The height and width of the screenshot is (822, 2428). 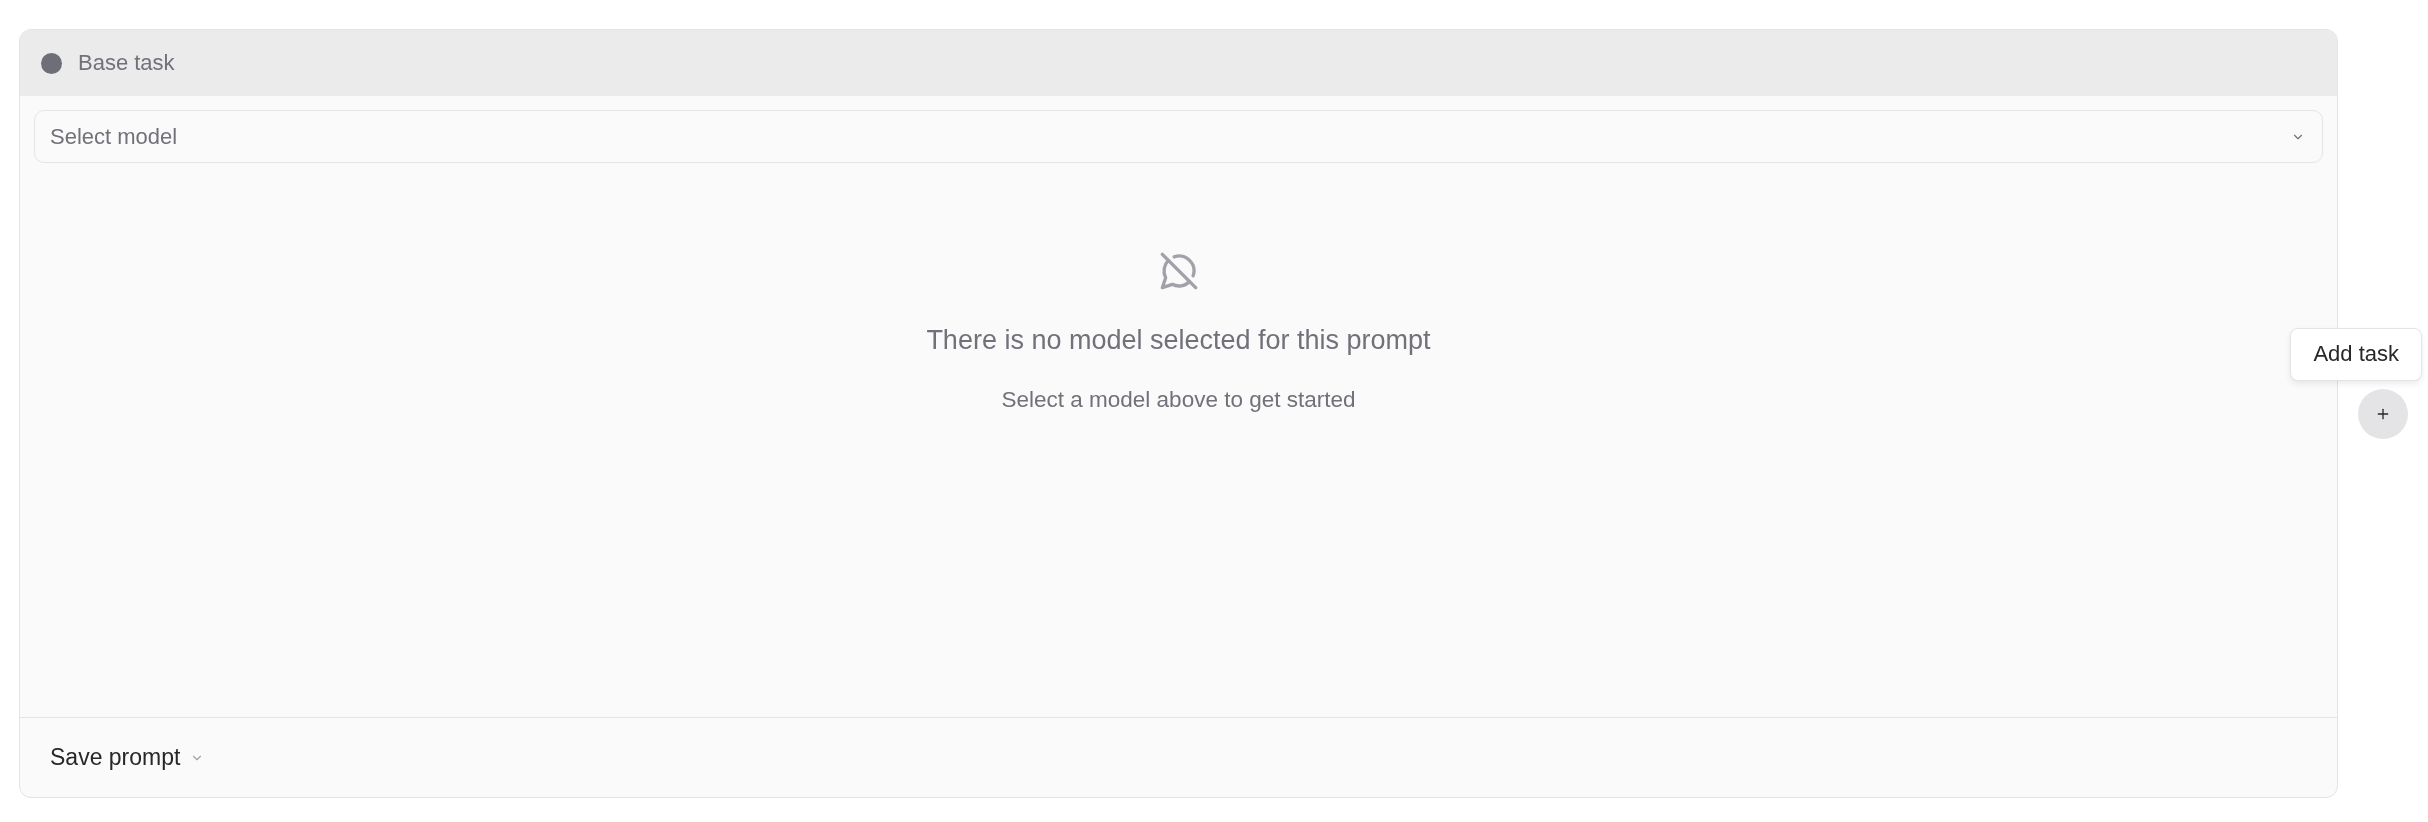 I want to click on add-task-tooltip: Add task, so click(x=2356, y=354).